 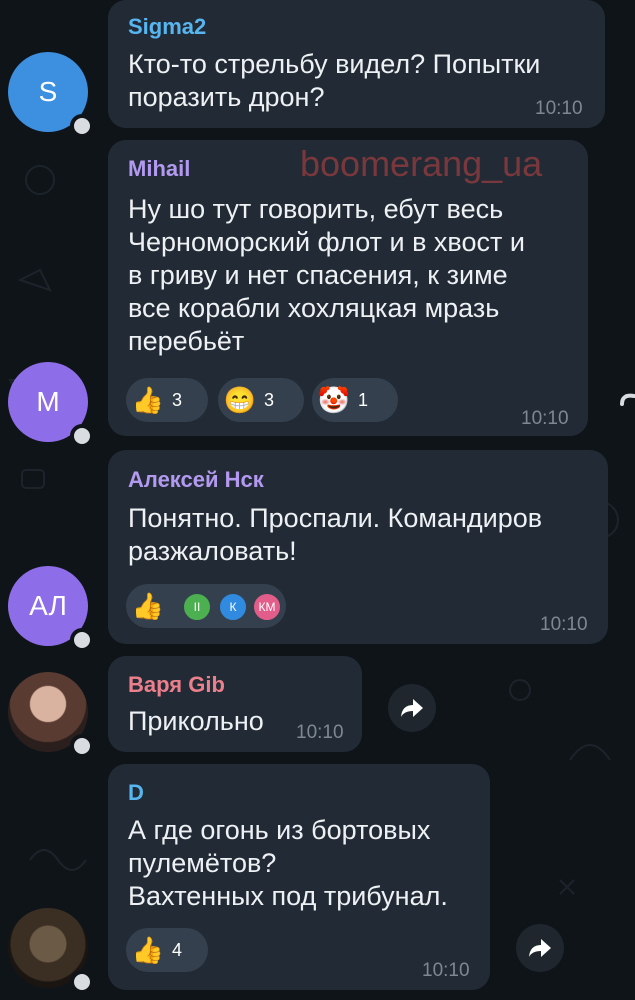 I want to click on reaction-thumbs-up: 👍 4, so click(x=167, y=950).